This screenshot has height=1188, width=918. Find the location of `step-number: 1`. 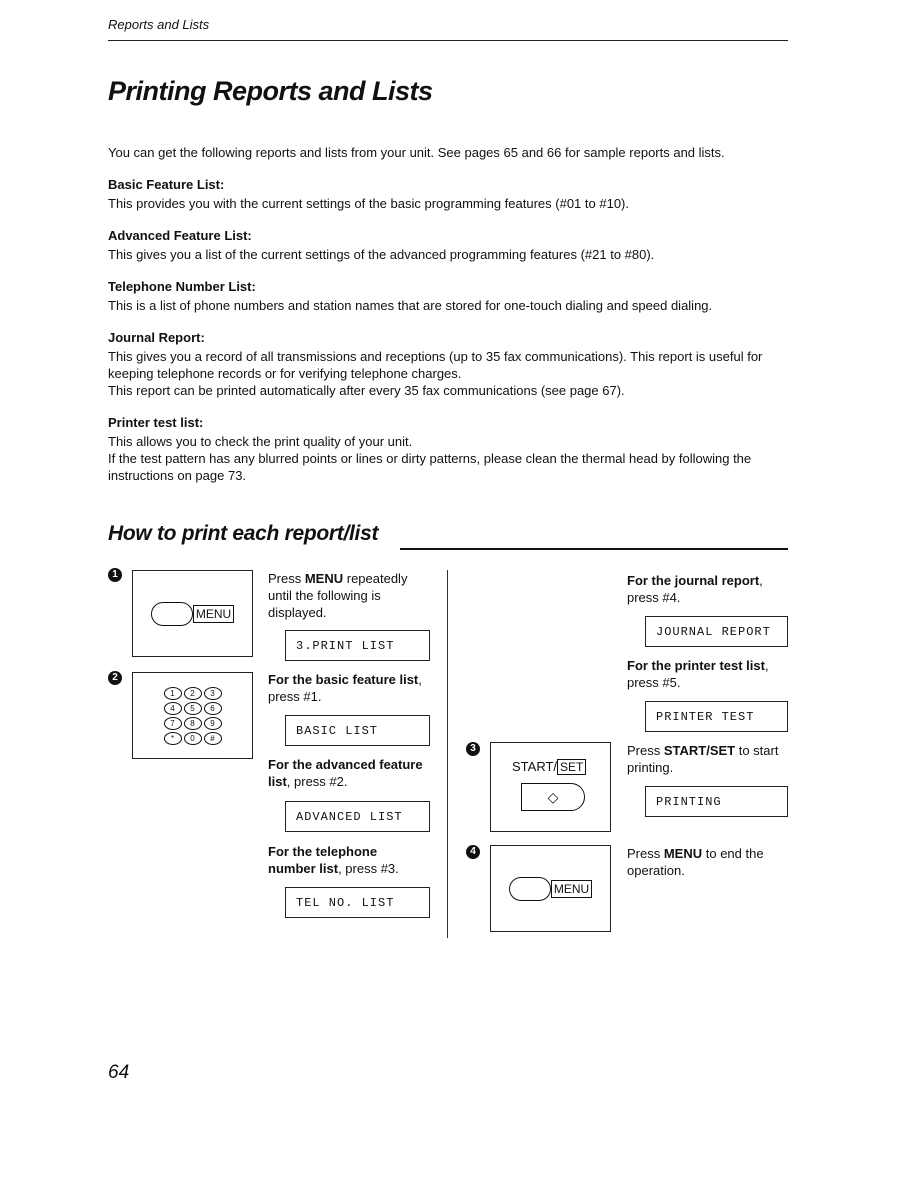

step-number: 1 is located at coordinates (115, 575).